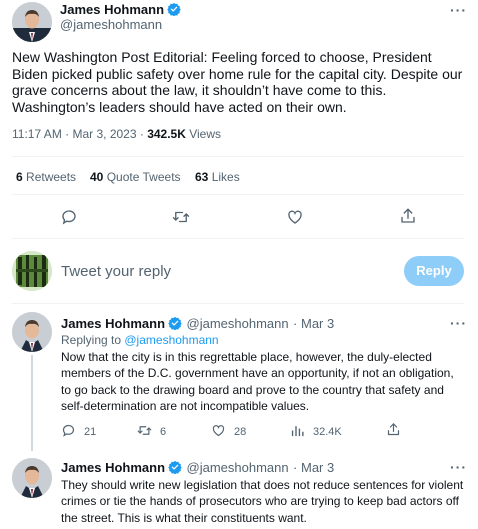 Image resolution: width=478 pixels, height=529 pixels. I want to click on views-icon, so click(297, 432).